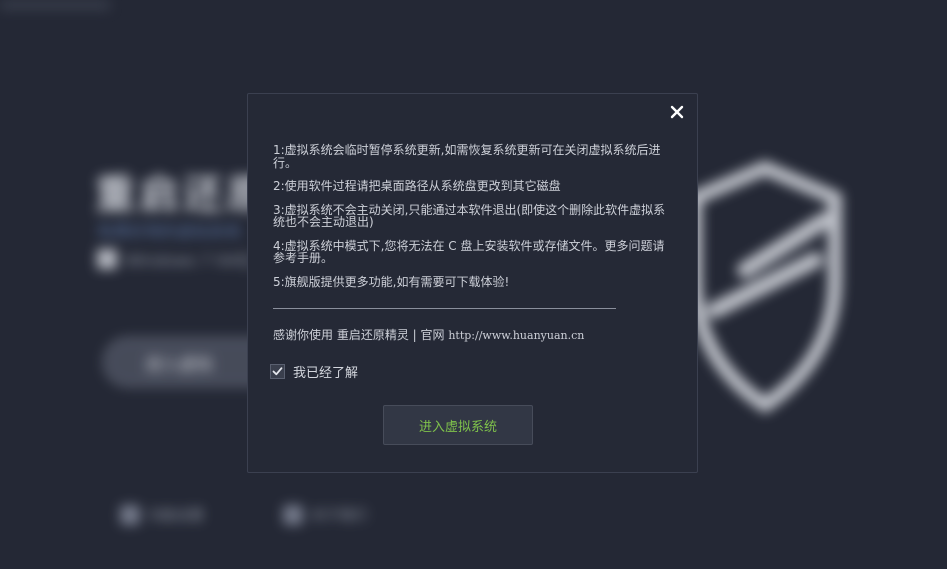 The height and width of the screenshot is (569, 947). What do you see at coordinates (179, 364) in the screenshot?
I see `background-enter-label: 进入虚拟` at bounding box center [179, 364].